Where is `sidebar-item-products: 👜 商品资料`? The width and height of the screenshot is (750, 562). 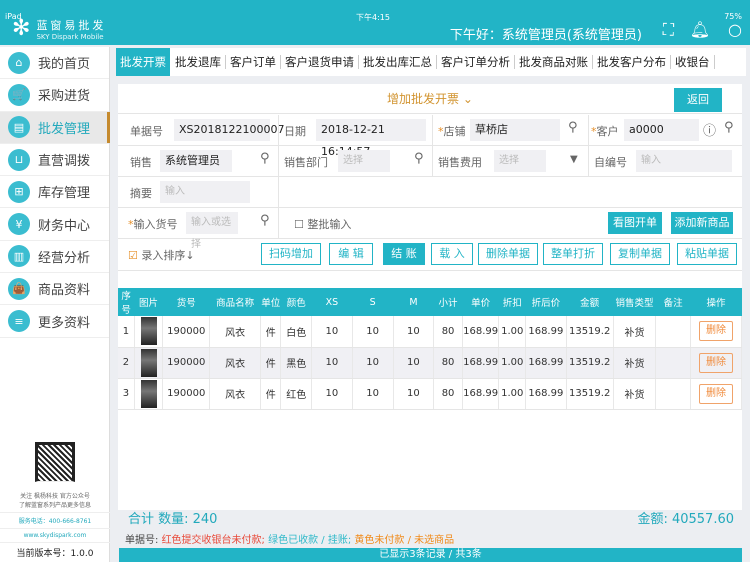
sidebar-item-products: 👜 商品资料 is located at coordinates (54, 289).